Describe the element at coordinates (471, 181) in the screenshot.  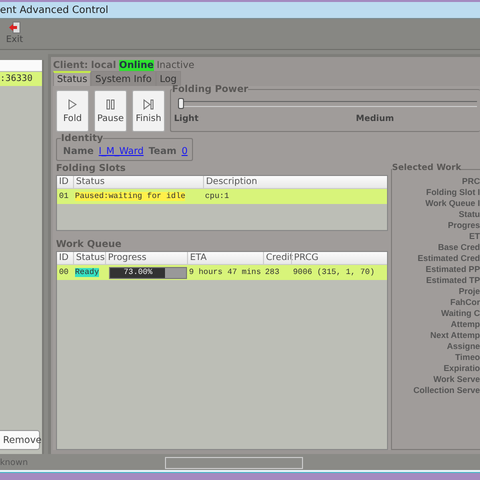
I see `field-label: PRC` at that location.